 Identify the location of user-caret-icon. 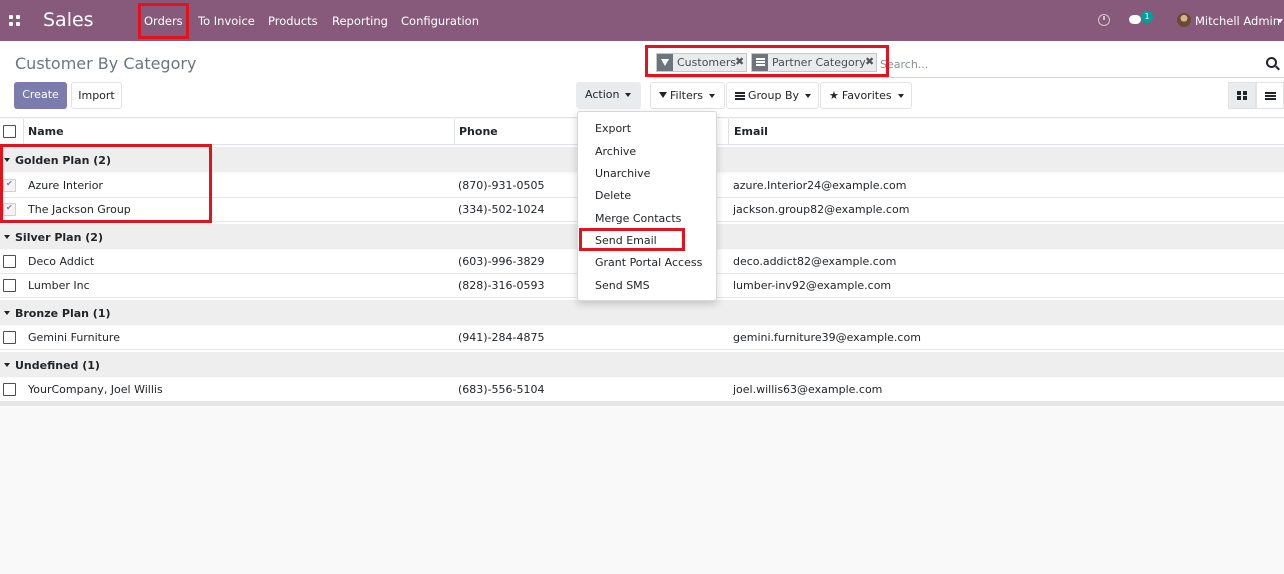
(1280, 21).